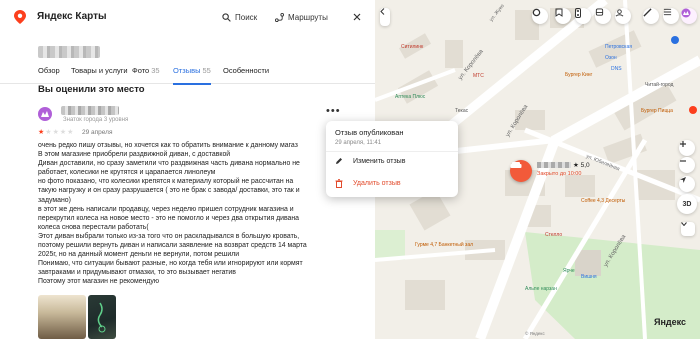  Describe the element at coordinates (45, 114) in the screenshot. I see `avatar` at that location.